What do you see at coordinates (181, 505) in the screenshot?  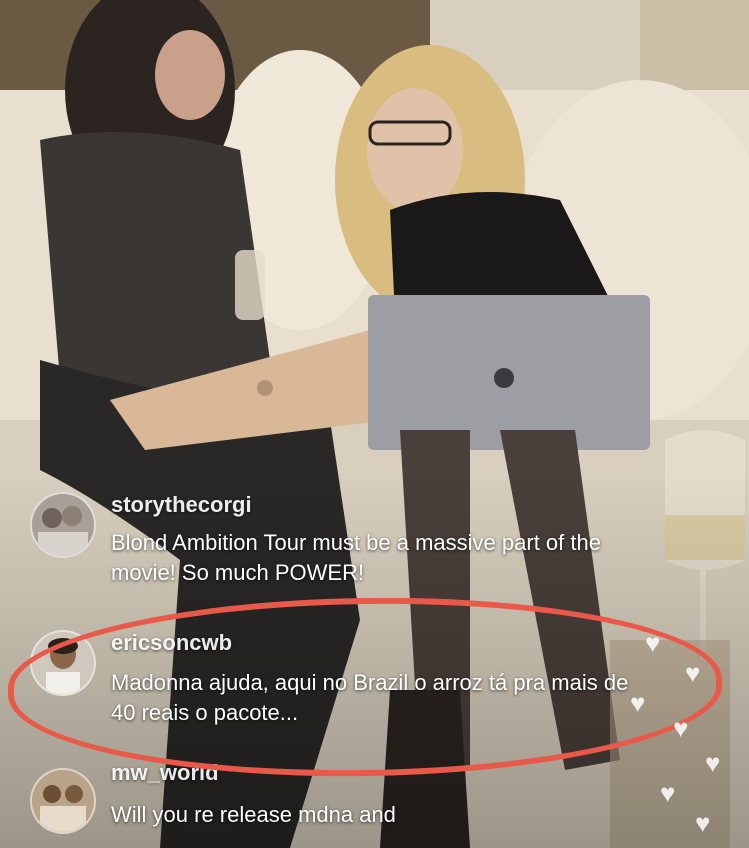 I see `comment-username: storythecorgi` at bounding box center [181, 505].